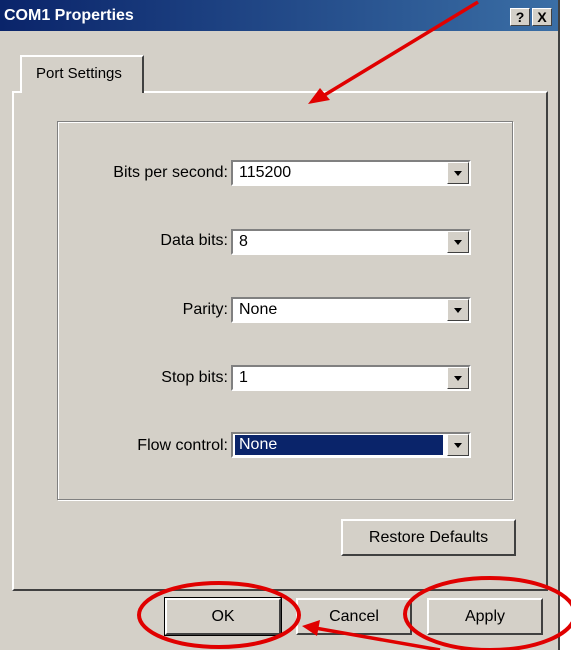  Describe the element at coordinates (170, 172) in the screenshot. I see `bits-per-second-label: Bits per second:` at that location.